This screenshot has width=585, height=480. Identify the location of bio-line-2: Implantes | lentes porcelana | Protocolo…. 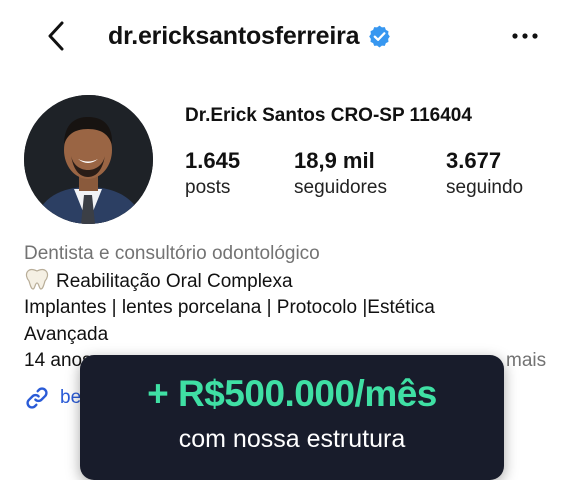
(229, 307).